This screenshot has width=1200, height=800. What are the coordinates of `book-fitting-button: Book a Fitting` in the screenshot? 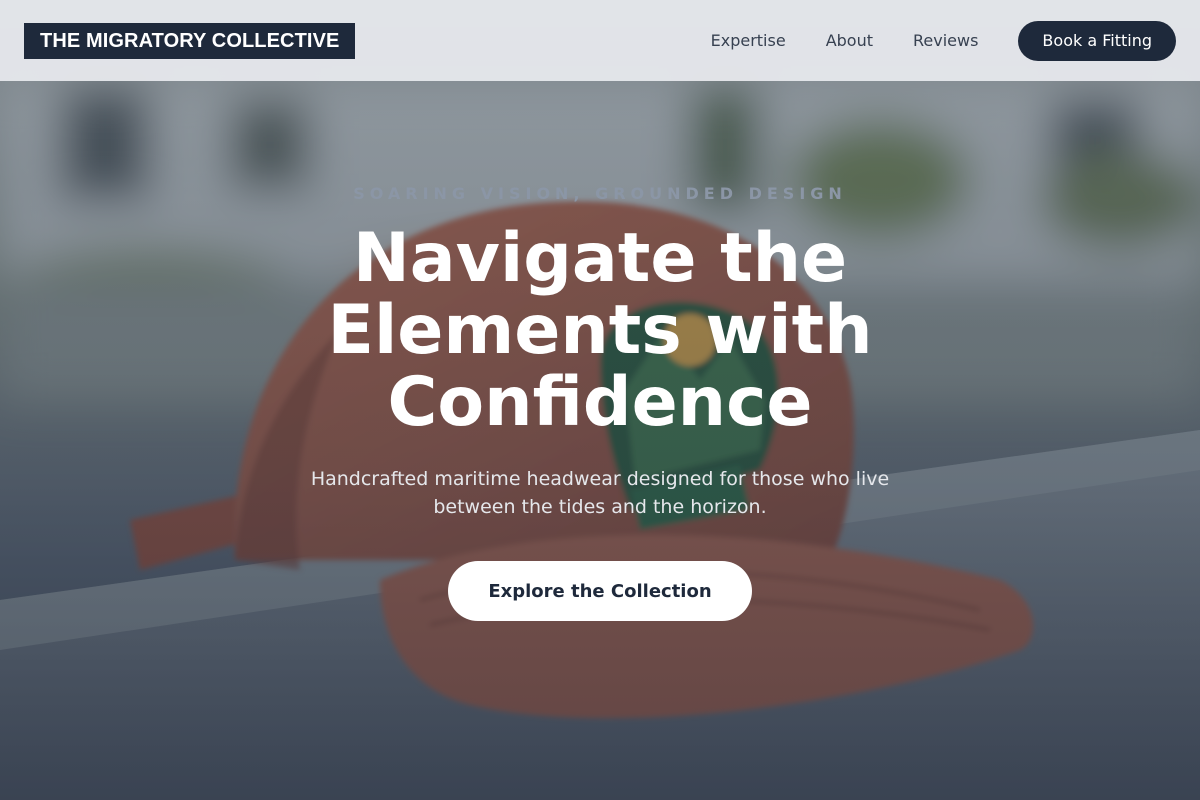 It's located at (1097, 40).